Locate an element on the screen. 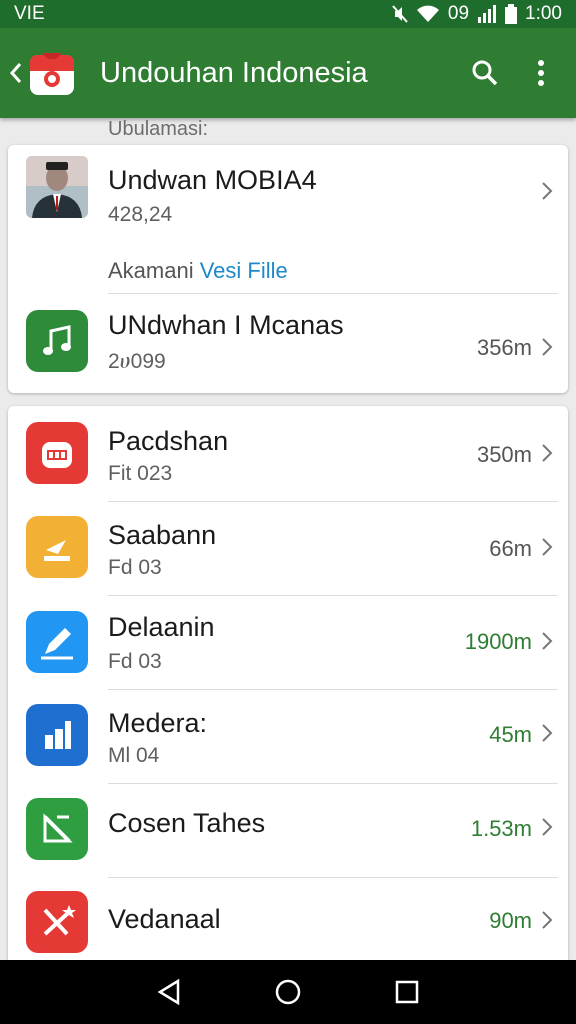 The image size is (576, 1024). list-item-subtitle: Fit 023 is located at coordinates (140, 473).